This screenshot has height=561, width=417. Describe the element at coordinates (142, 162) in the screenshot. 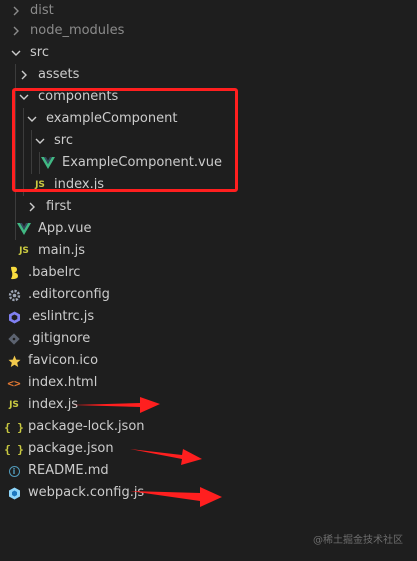

I see `tree-item-label: ExampleComponent.vue` at that location.